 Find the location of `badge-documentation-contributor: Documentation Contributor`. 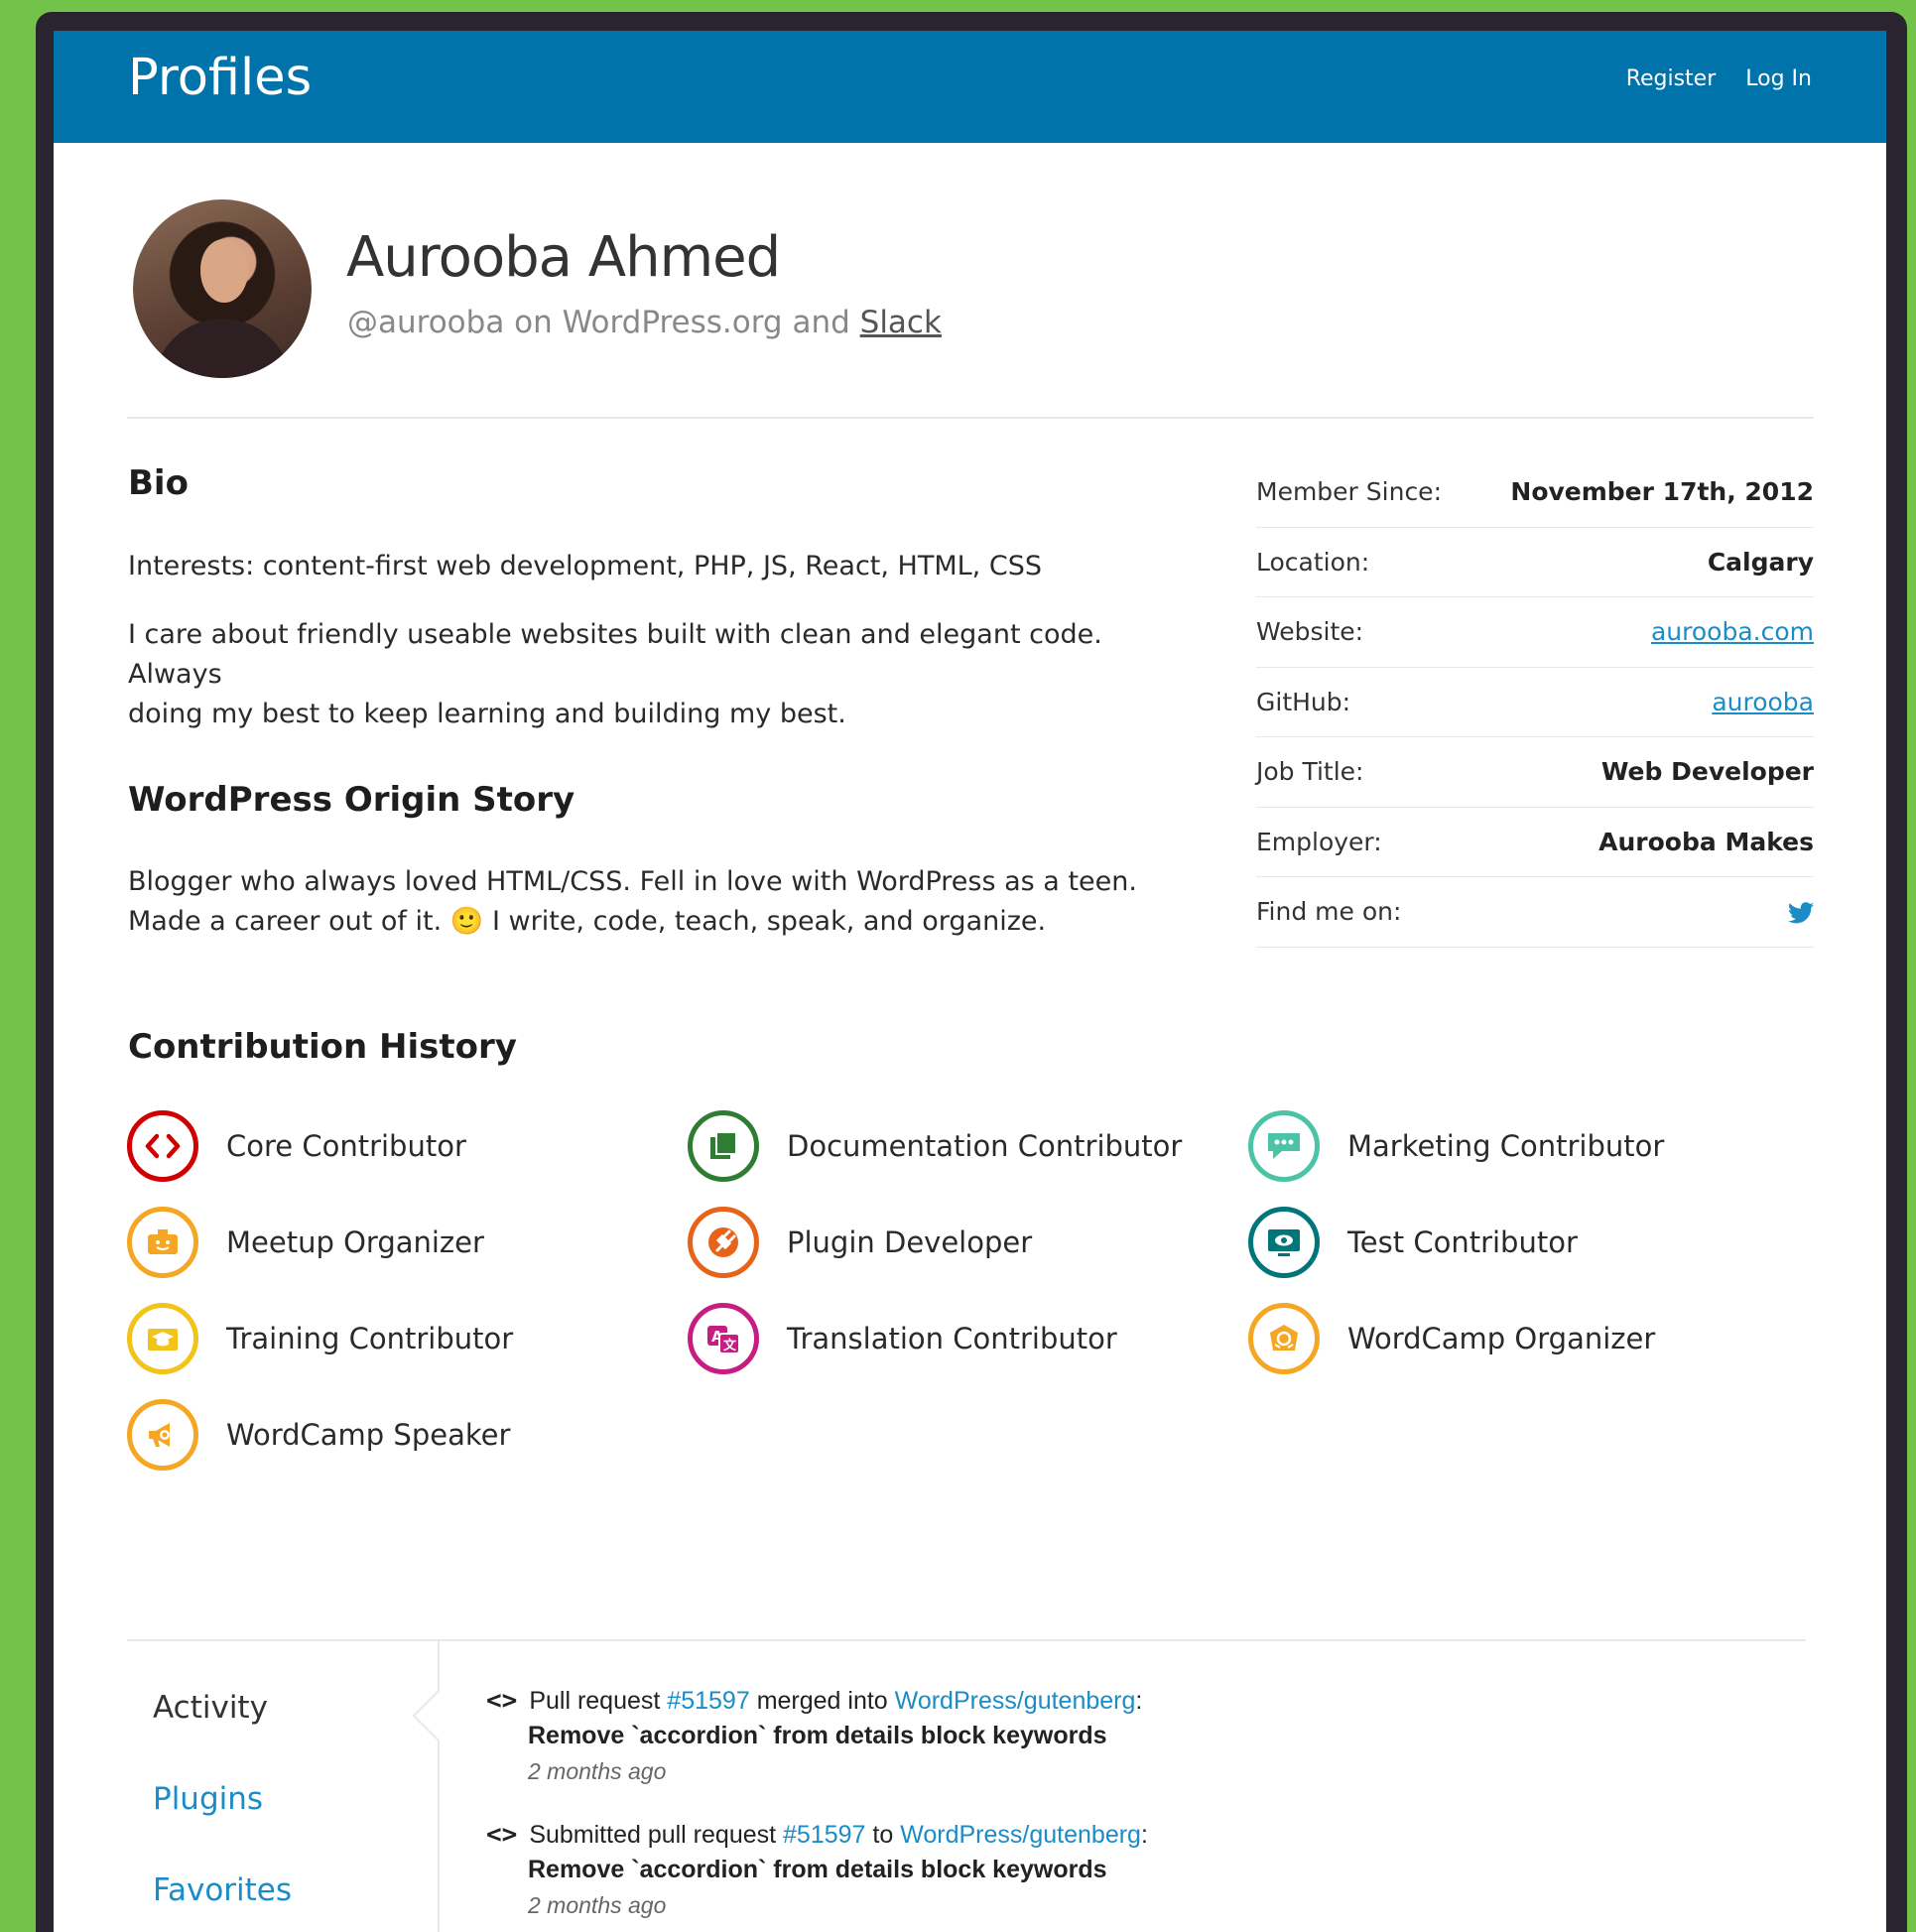

badge-documentation-contributor: Documentation Contributor is located at coordinates (935, 1146).